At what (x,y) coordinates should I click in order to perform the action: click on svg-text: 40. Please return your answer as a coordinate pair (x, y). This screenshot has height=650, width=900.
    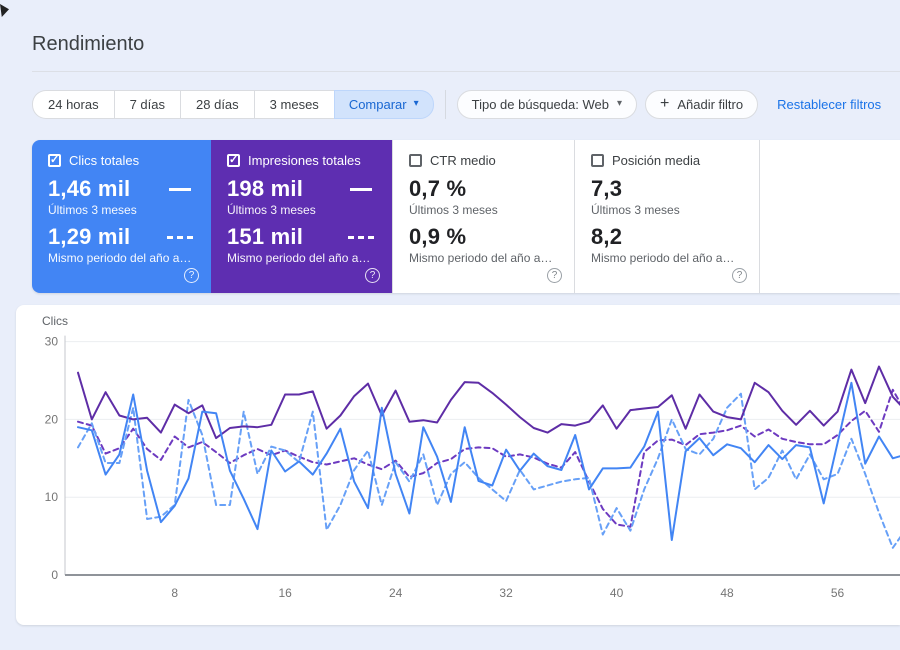
    Looking at the image, I should click on (617, 593).